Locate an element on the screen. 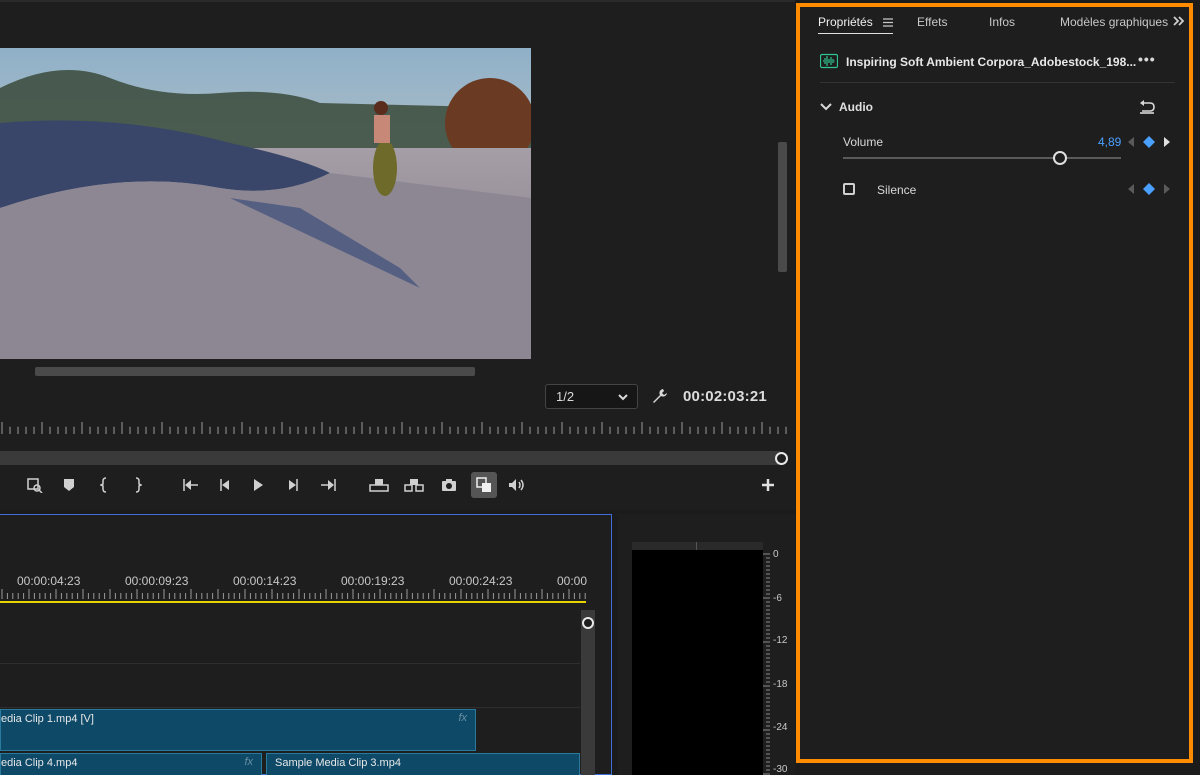 The image size is (1200, 775). comparison-icon is located at coordinates (483, 484).